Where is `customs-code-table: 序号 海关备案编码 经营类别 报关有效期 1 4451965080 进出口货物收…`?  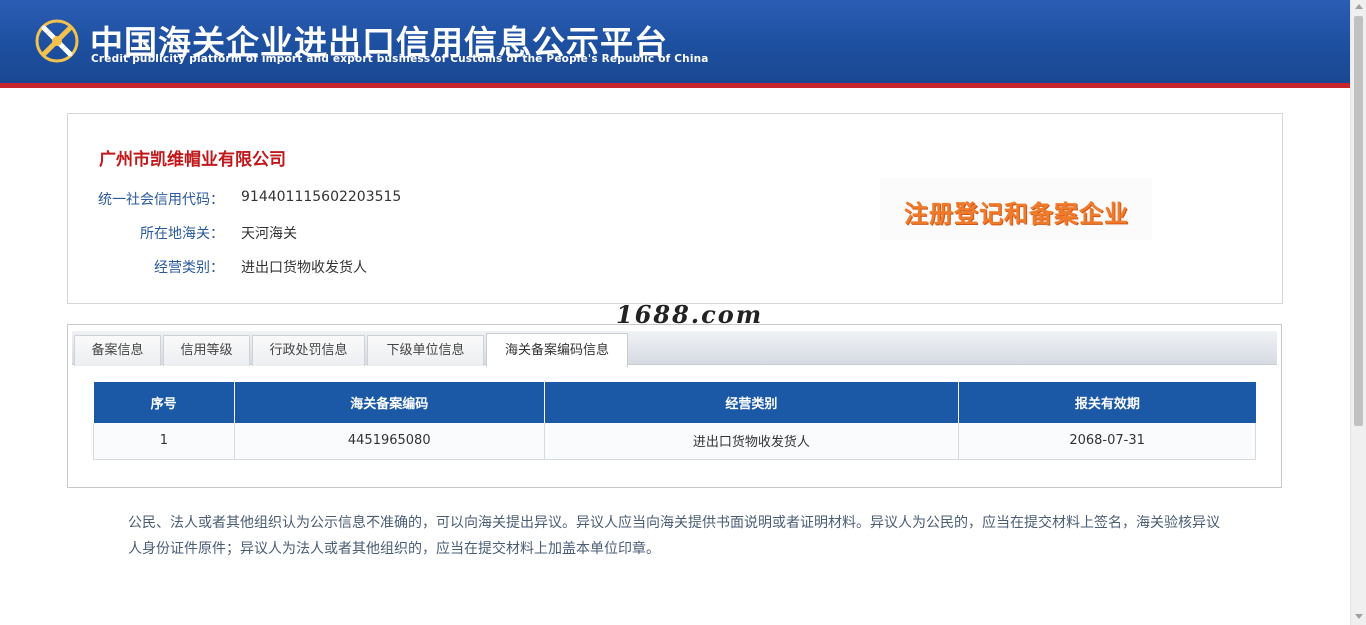 customs-code-table: 序号 海关备案编码 经营类别 报关有效期 1 4451965080 进出口货物收… is located at coordinates (674, 421).